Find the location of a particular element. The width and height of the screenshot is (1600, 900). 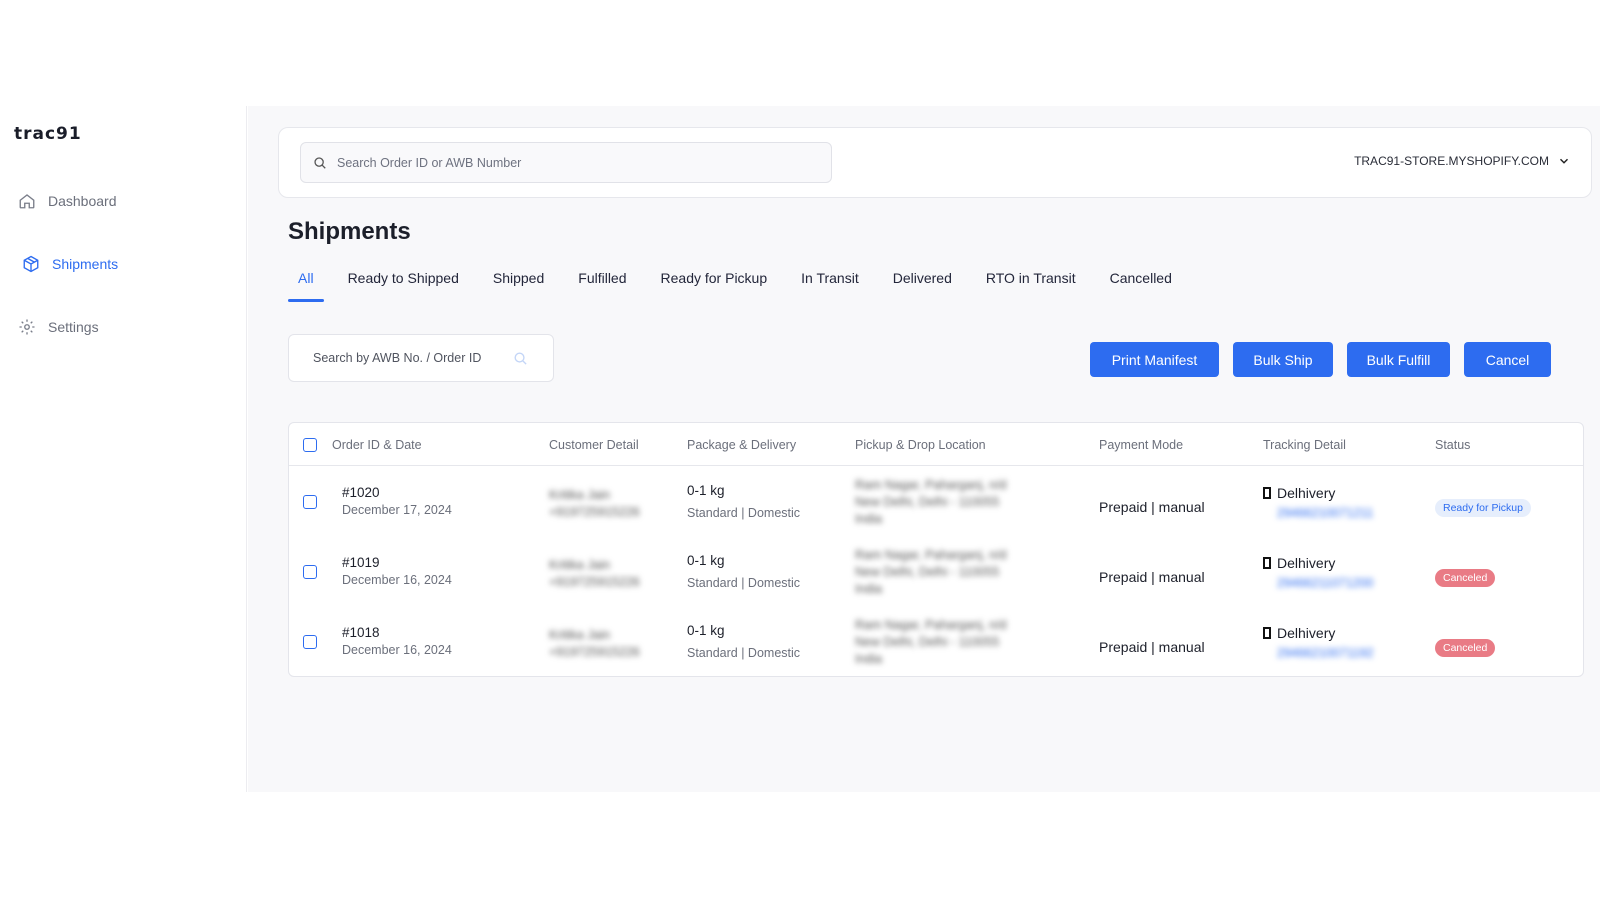

sidebar-item-dashboard: Dashboard is located at coordinates (67, 201).